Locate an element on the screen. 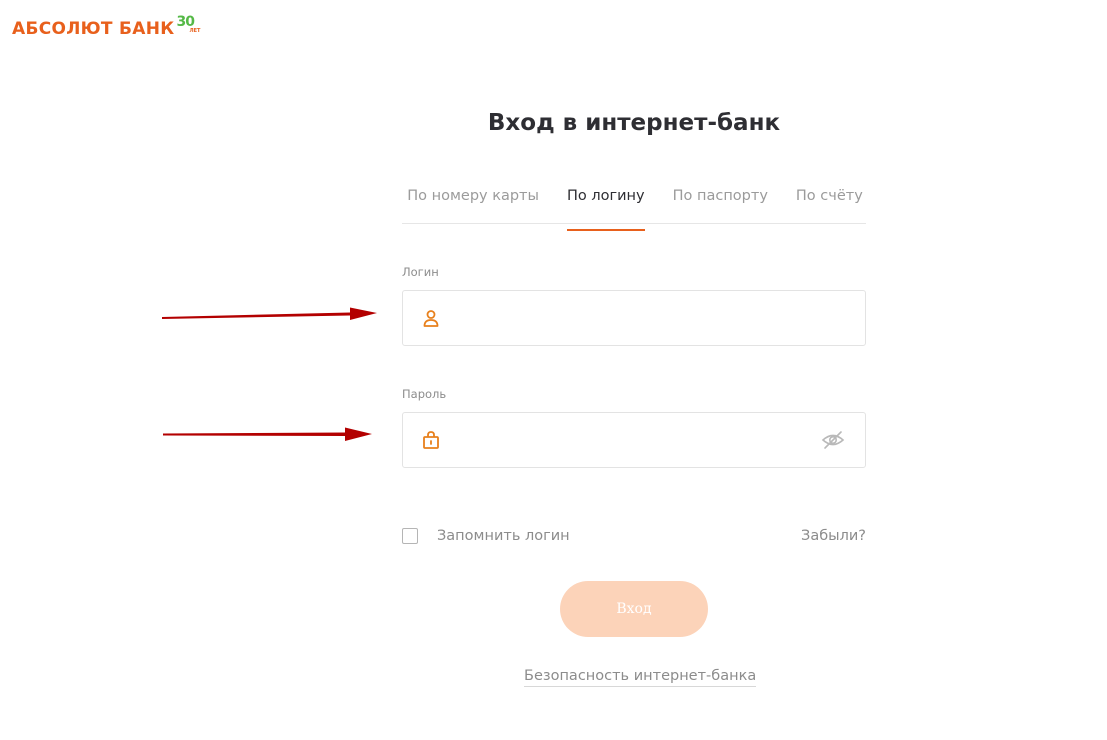 Image resolution: width=1107 pixels, height=740 pixels. tab-login: По логину is located at coordinates (605, 203).